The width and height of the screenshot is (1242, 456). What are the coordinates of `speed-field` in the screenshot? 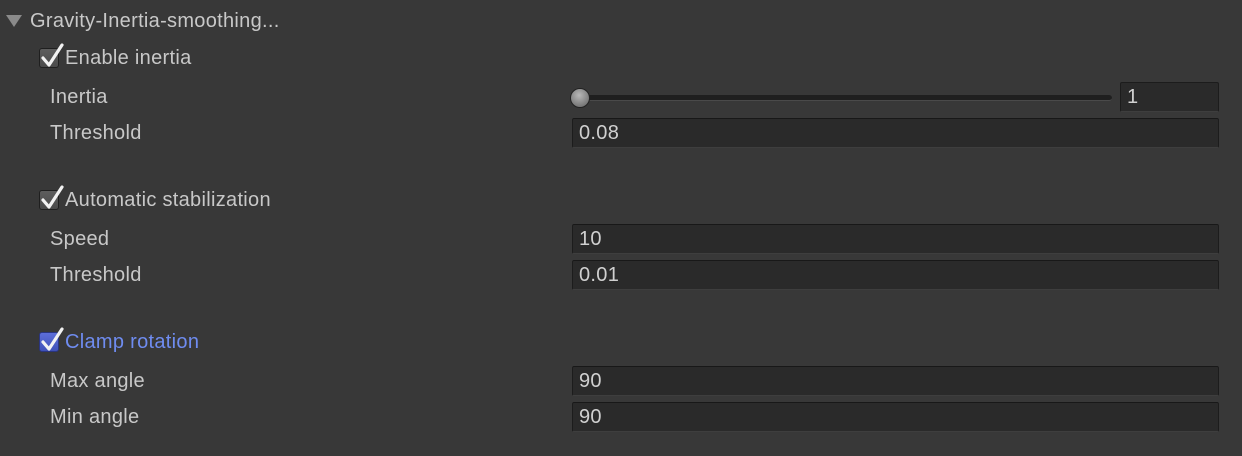 It's located at (895, 239).